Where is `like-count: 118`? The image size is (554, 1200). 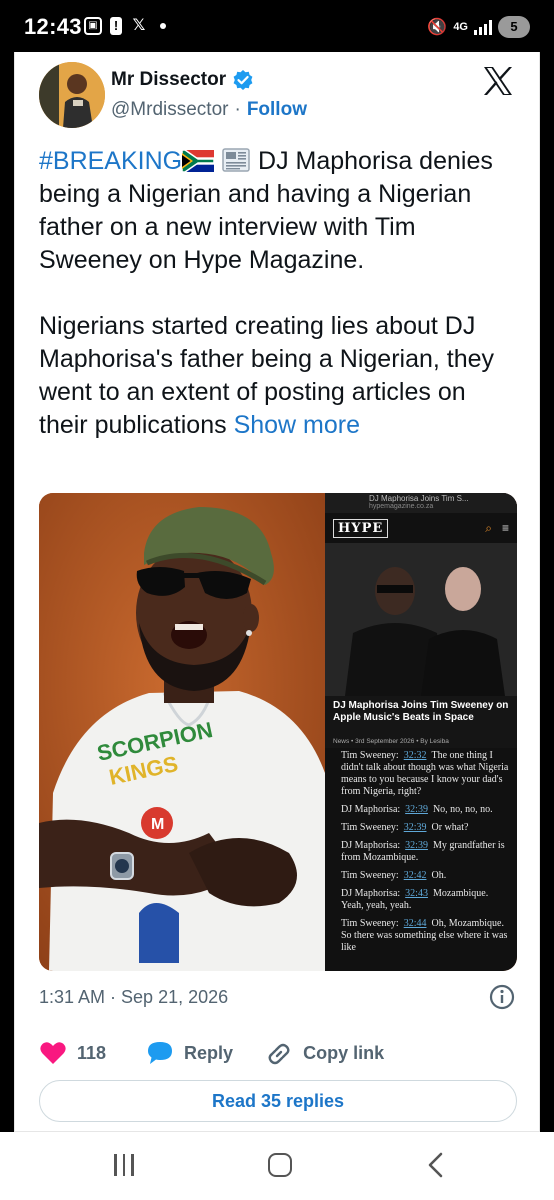 like-count: 118 is located at coordinates (92, 1052).